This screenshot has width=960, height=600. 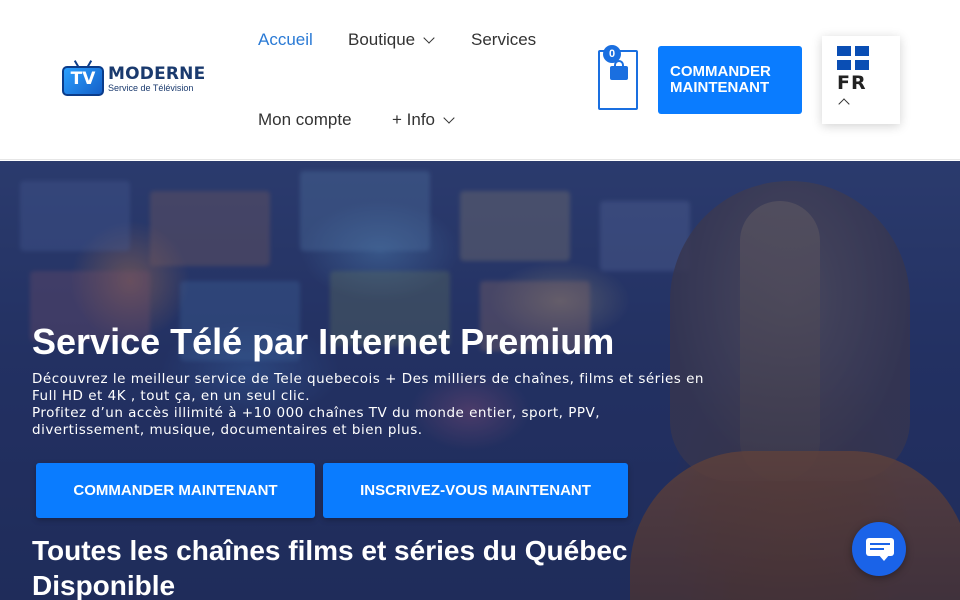 What do you see at coordinates (720, 87) in the screenshot?
I see `header-order-line2: MAINTENANT` at bounding box center [720, 87].